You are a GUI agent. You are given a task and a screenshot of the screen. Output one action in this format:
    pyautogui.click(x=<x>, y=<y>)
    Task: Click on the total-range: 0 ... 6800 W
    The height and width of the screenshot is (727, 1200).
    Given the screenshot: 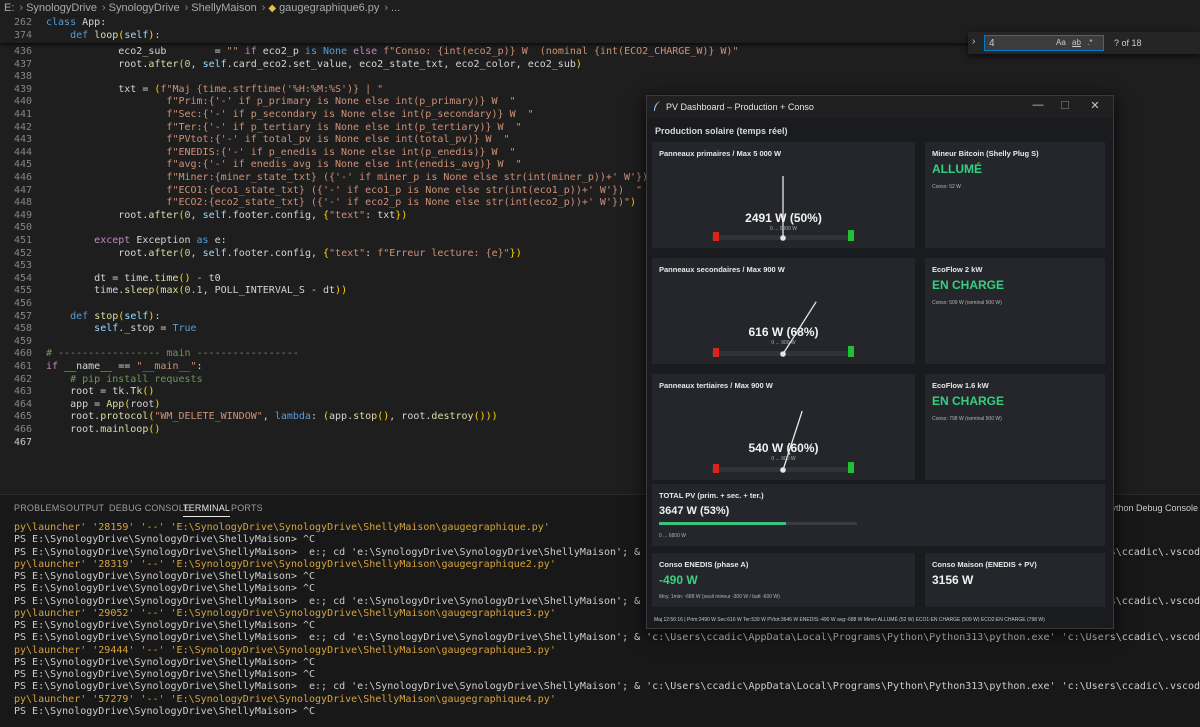 What is the action you would take?
    pyautogui.click(x=672, y=536)
    